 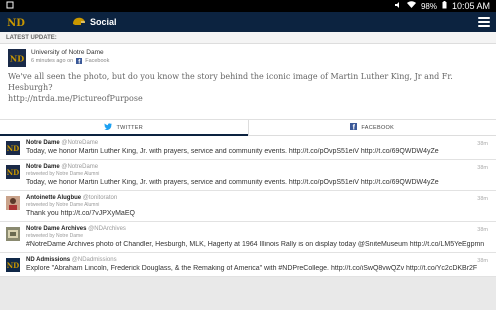 I want to click on battery-percent: 98%, so click(x=428, y=6).